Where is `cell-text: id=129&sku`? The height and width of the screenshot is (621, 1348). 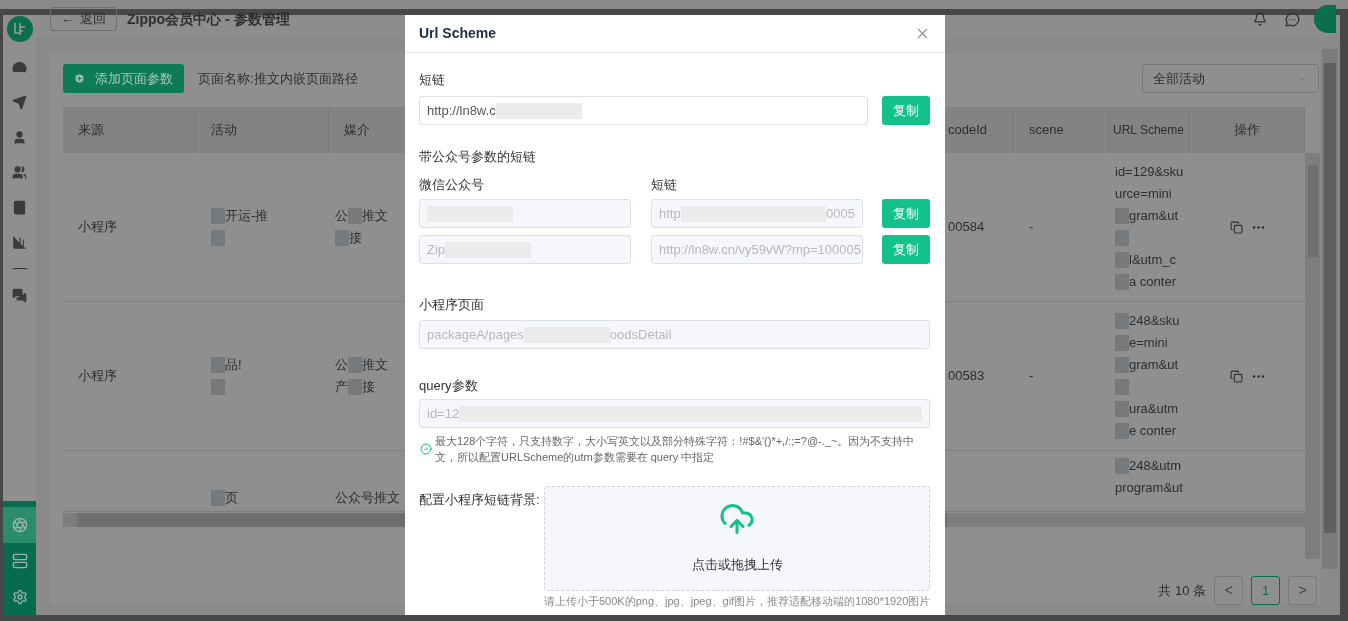 cell-text: id=129&sku is located at coordinates (1149, 172).